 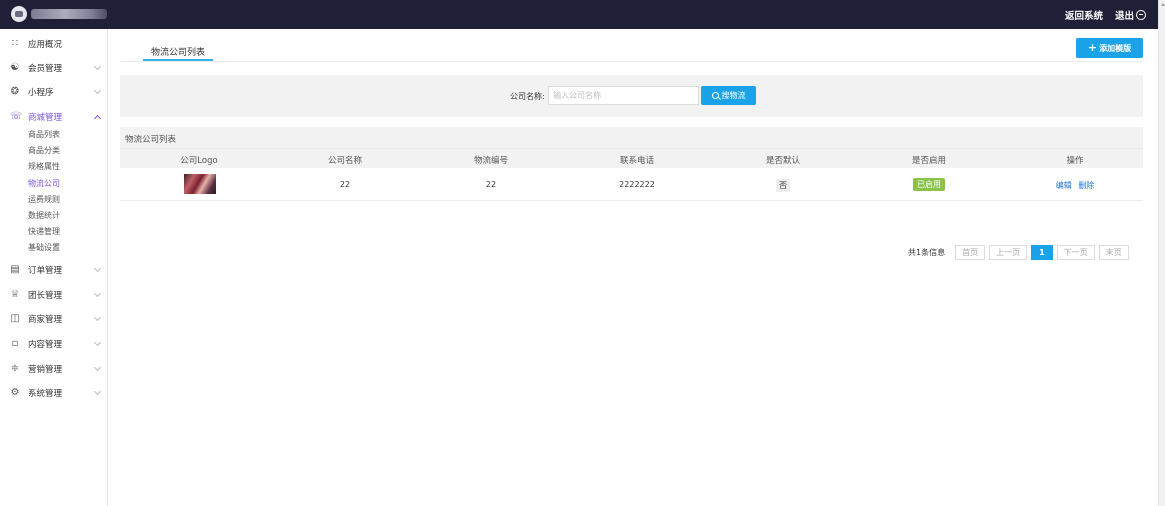 I want to click on sidebar-item-label: 团长管理, so click(x=45, y=296).